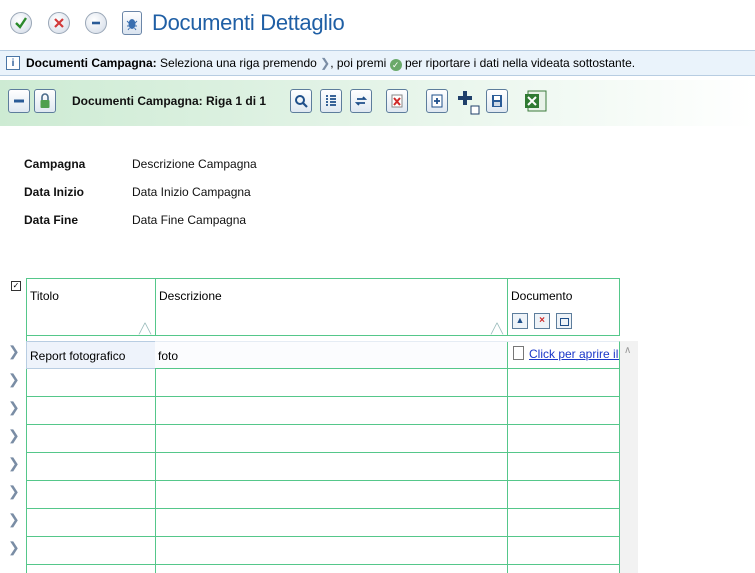  I want to click on info-text-a: Seleziona una riga premendo, so click(238, 63).